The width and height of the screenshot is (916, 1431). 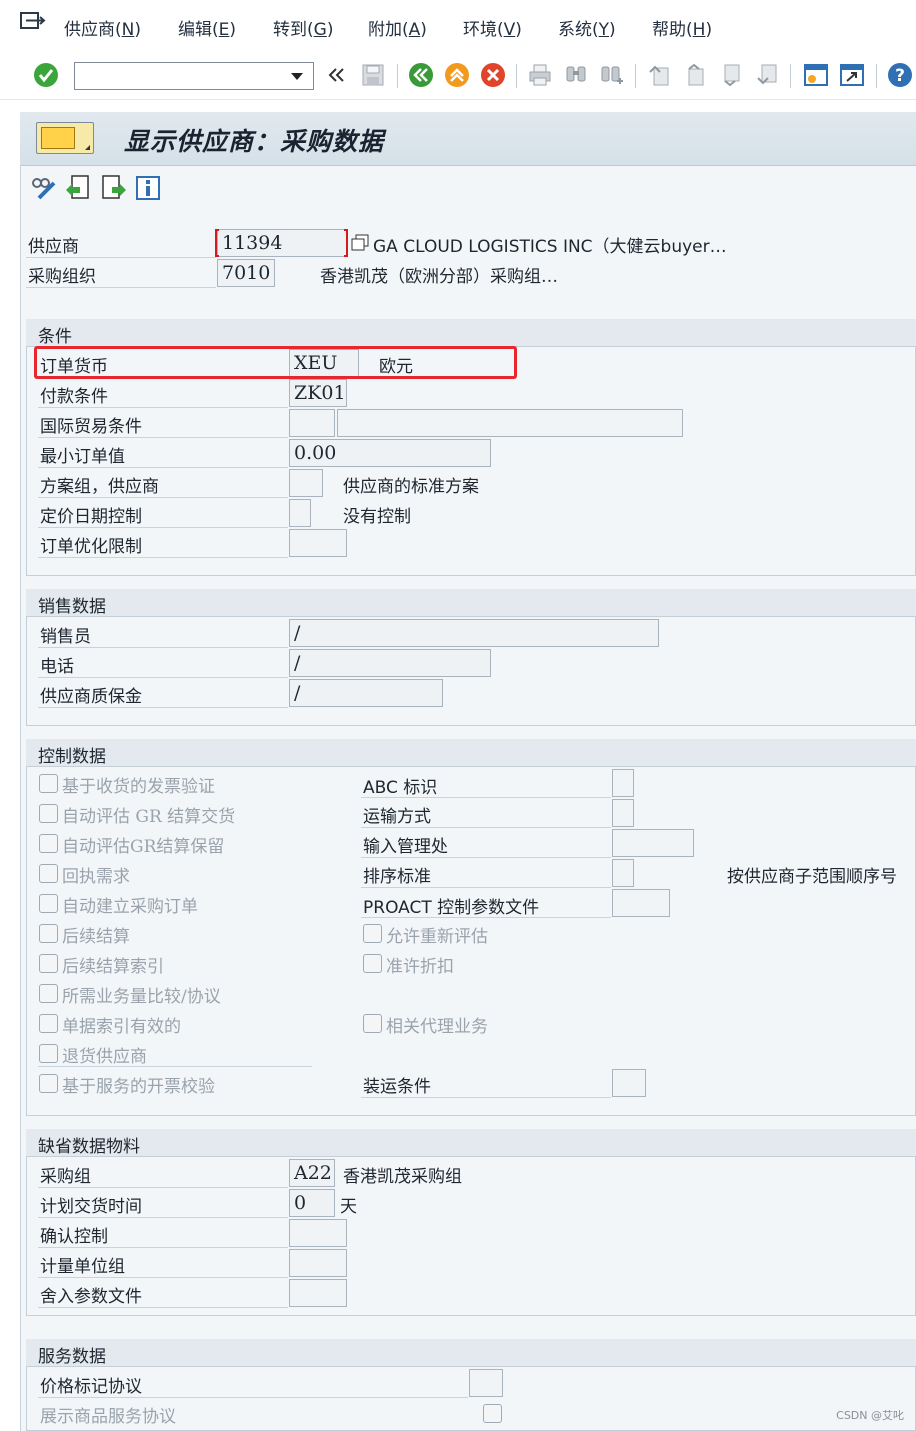 What do you see at coordinates (138, 1087) in the screenshot?
I see `service-iv-label: 基于服务的开票校验` at bounding box center [138, 1087].